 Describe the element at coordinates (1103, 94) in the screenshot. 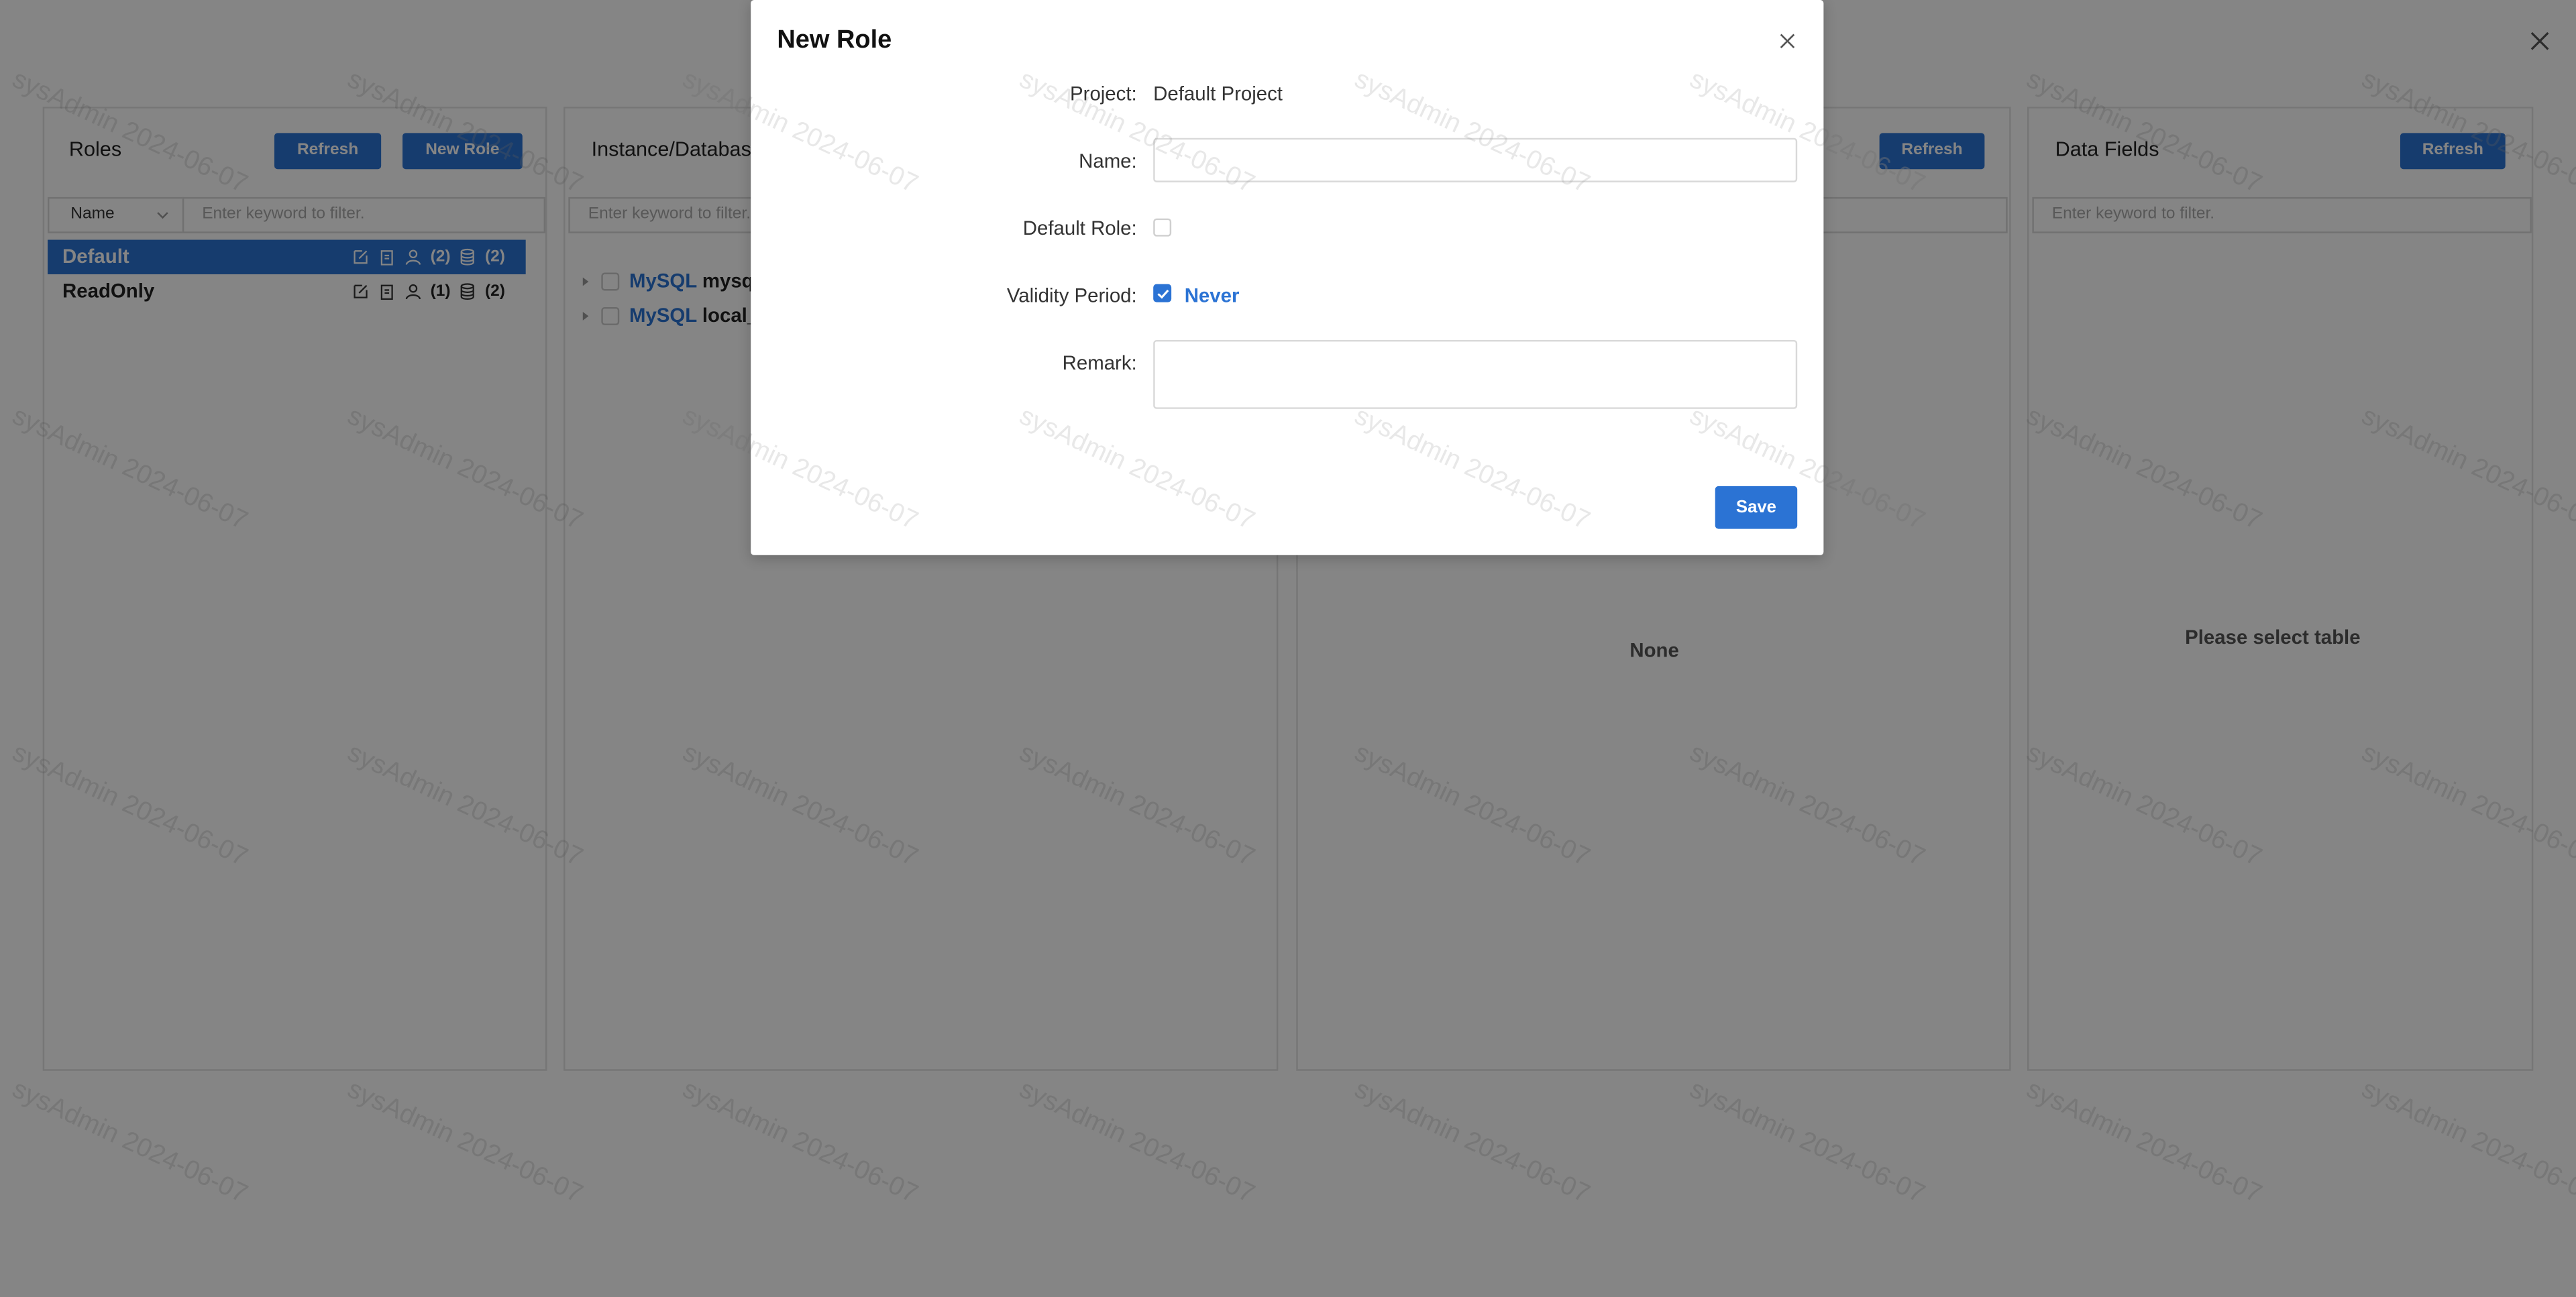

I see `project-label: Project:` at that location.